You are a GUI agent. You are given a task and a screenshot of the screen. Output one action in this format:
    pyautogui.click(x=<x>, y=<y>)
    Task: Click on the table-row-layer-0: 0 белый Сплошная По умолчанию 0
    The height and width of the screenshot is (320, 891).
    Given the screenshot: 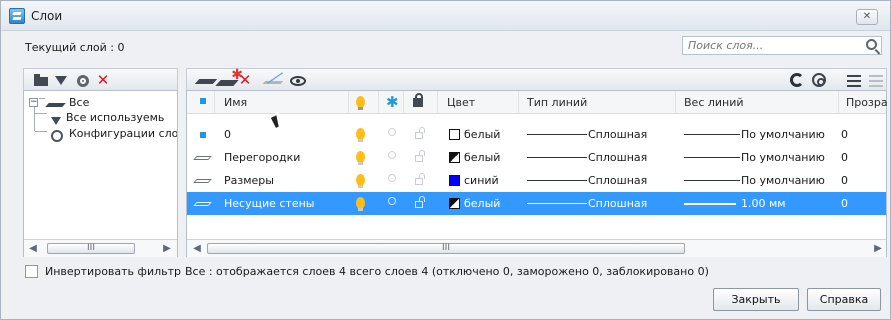 What is the action you would take?
    pyautogui.click(x=536, y=134)
    